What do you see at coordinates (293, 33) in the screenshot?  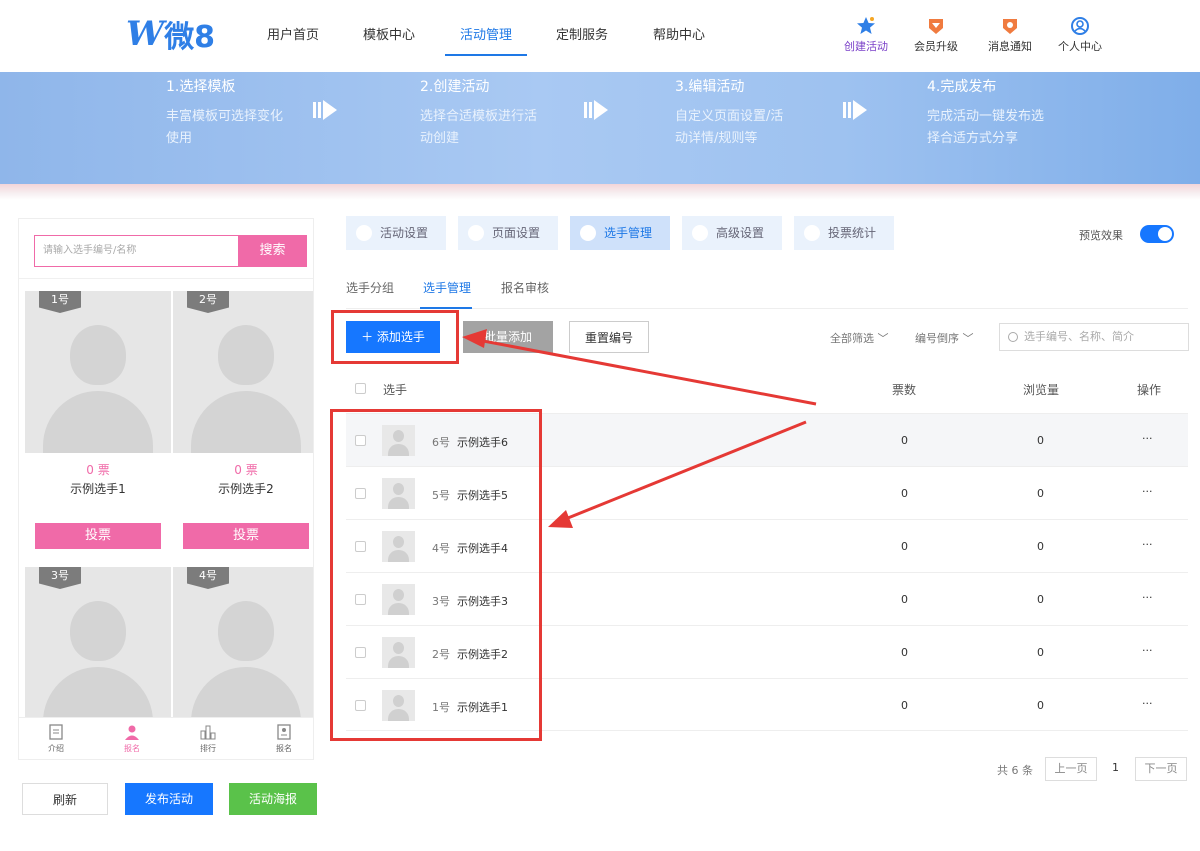 I see `nav-user-home: 用户首页` at bounding box center [293, 33].